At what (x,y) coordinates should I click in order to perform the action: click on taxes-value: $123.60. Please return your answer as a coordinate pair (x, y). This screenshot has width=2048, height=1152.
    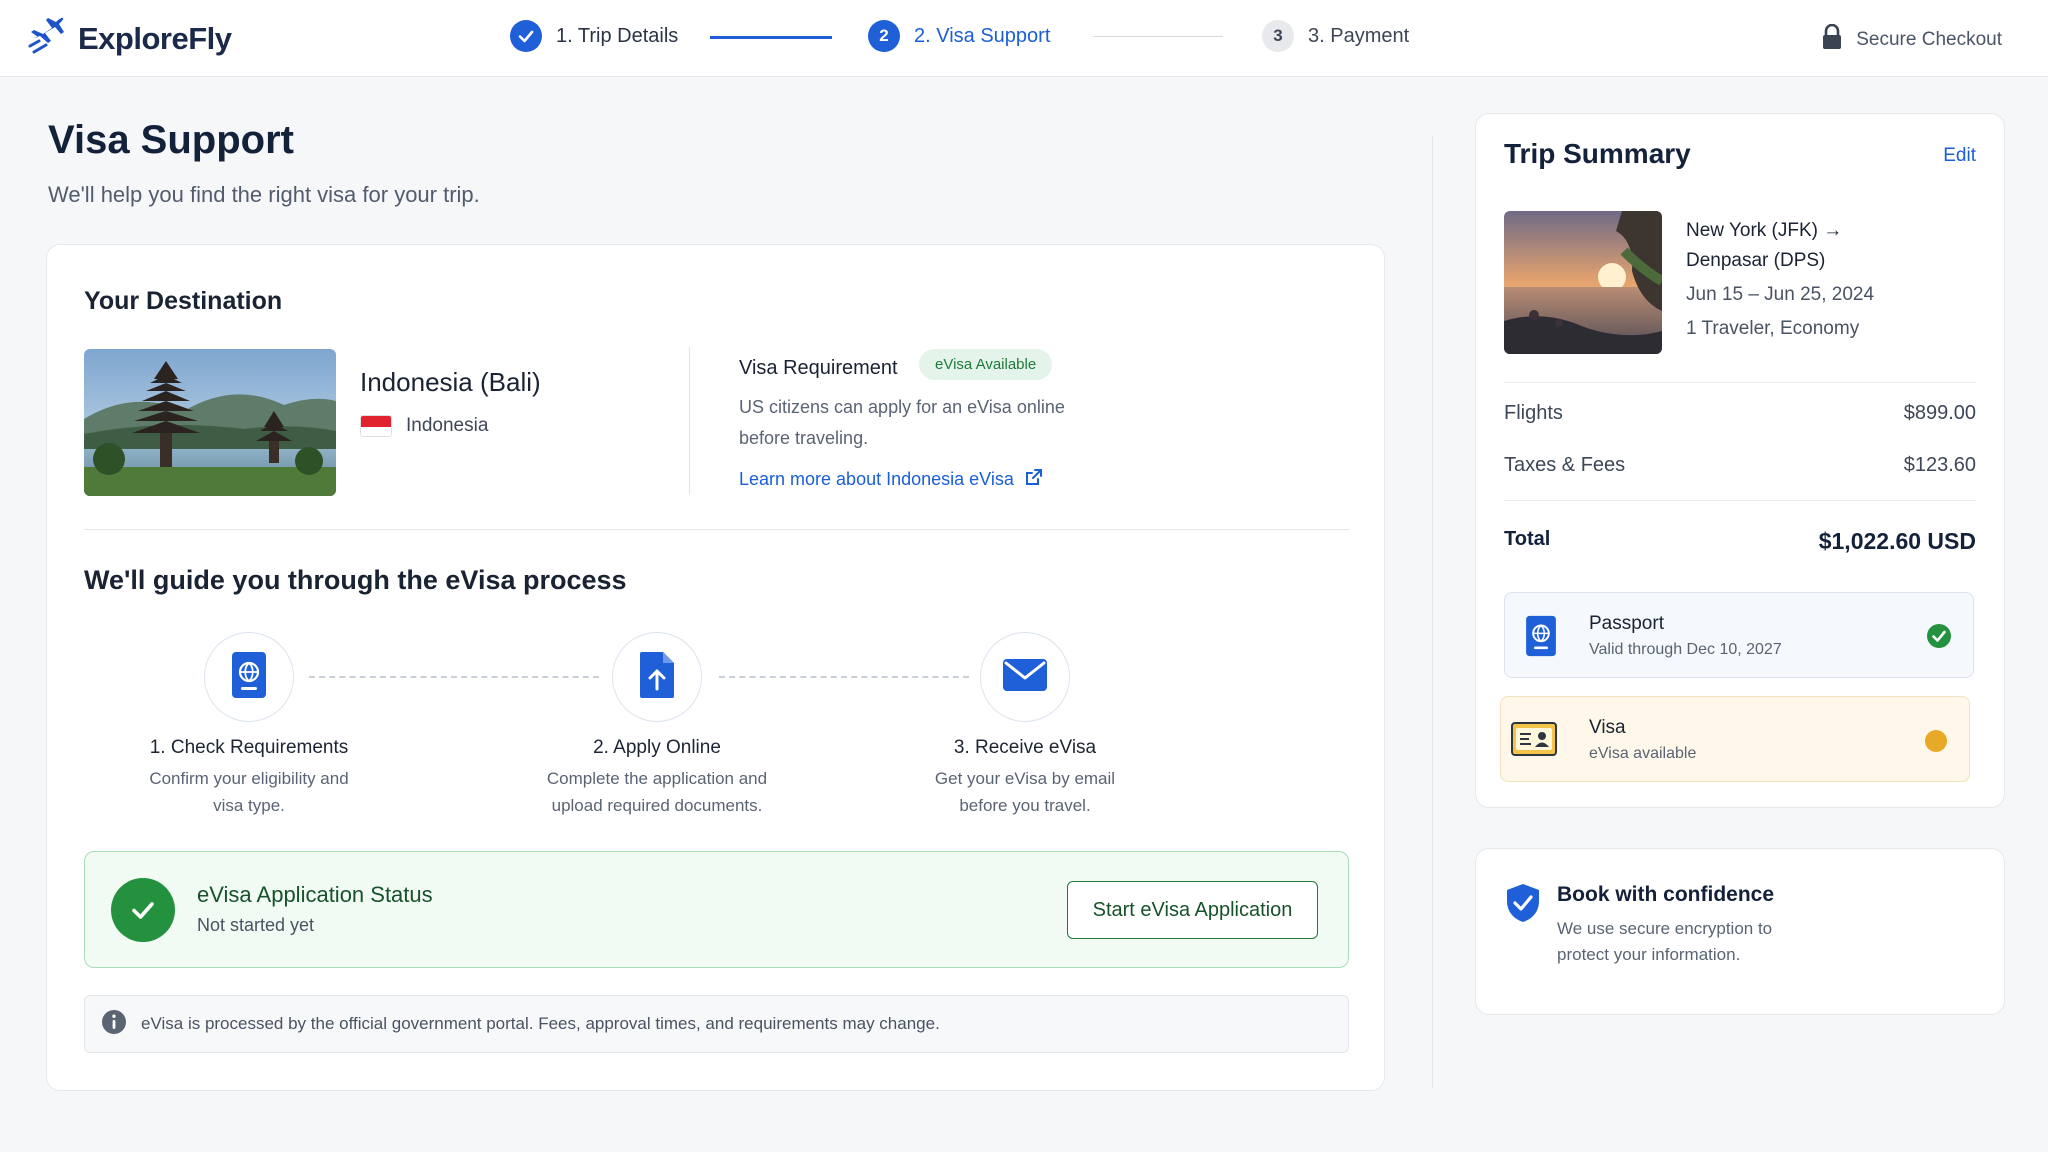
    Looking at the image, I should click on (1939, 465).